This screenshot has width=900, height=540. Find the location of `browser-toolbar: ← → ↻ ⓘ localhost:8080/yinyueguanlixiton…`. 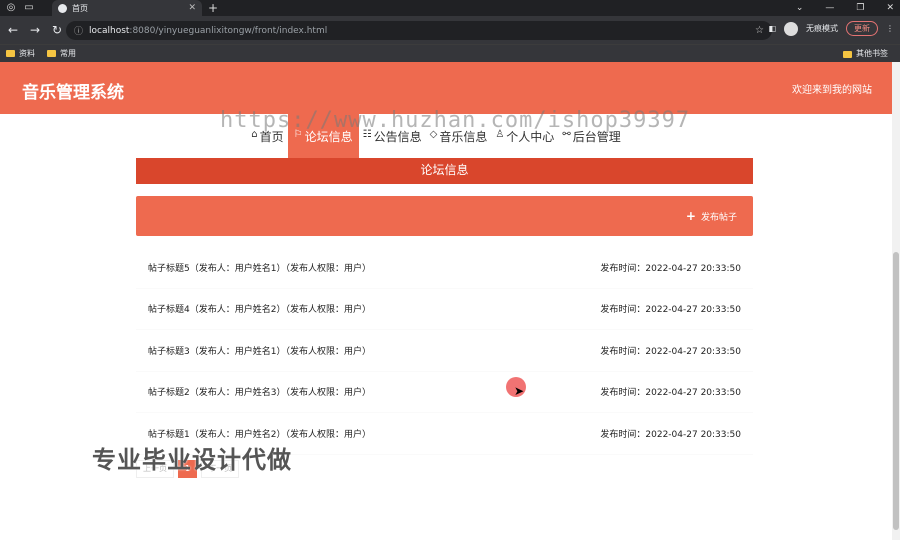

browser-toolbar: ← → ↻ ⓘ localhost:8080/yinyueguanlixiton… is located at coordinates (450, 30).